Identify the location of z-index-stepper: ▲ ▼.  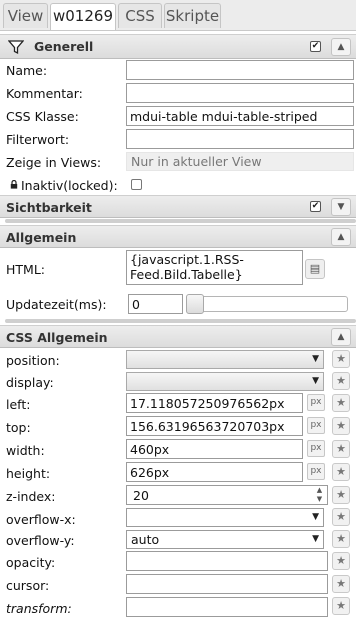
(319, 495).